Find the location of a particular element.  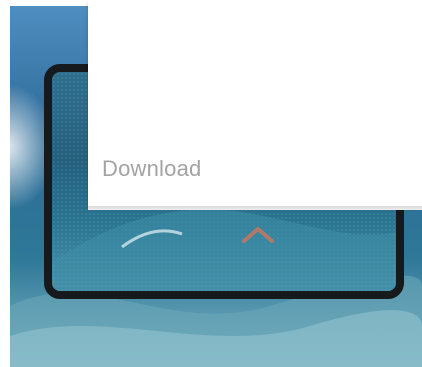

panel-divider is located at coordinates (255, 208).